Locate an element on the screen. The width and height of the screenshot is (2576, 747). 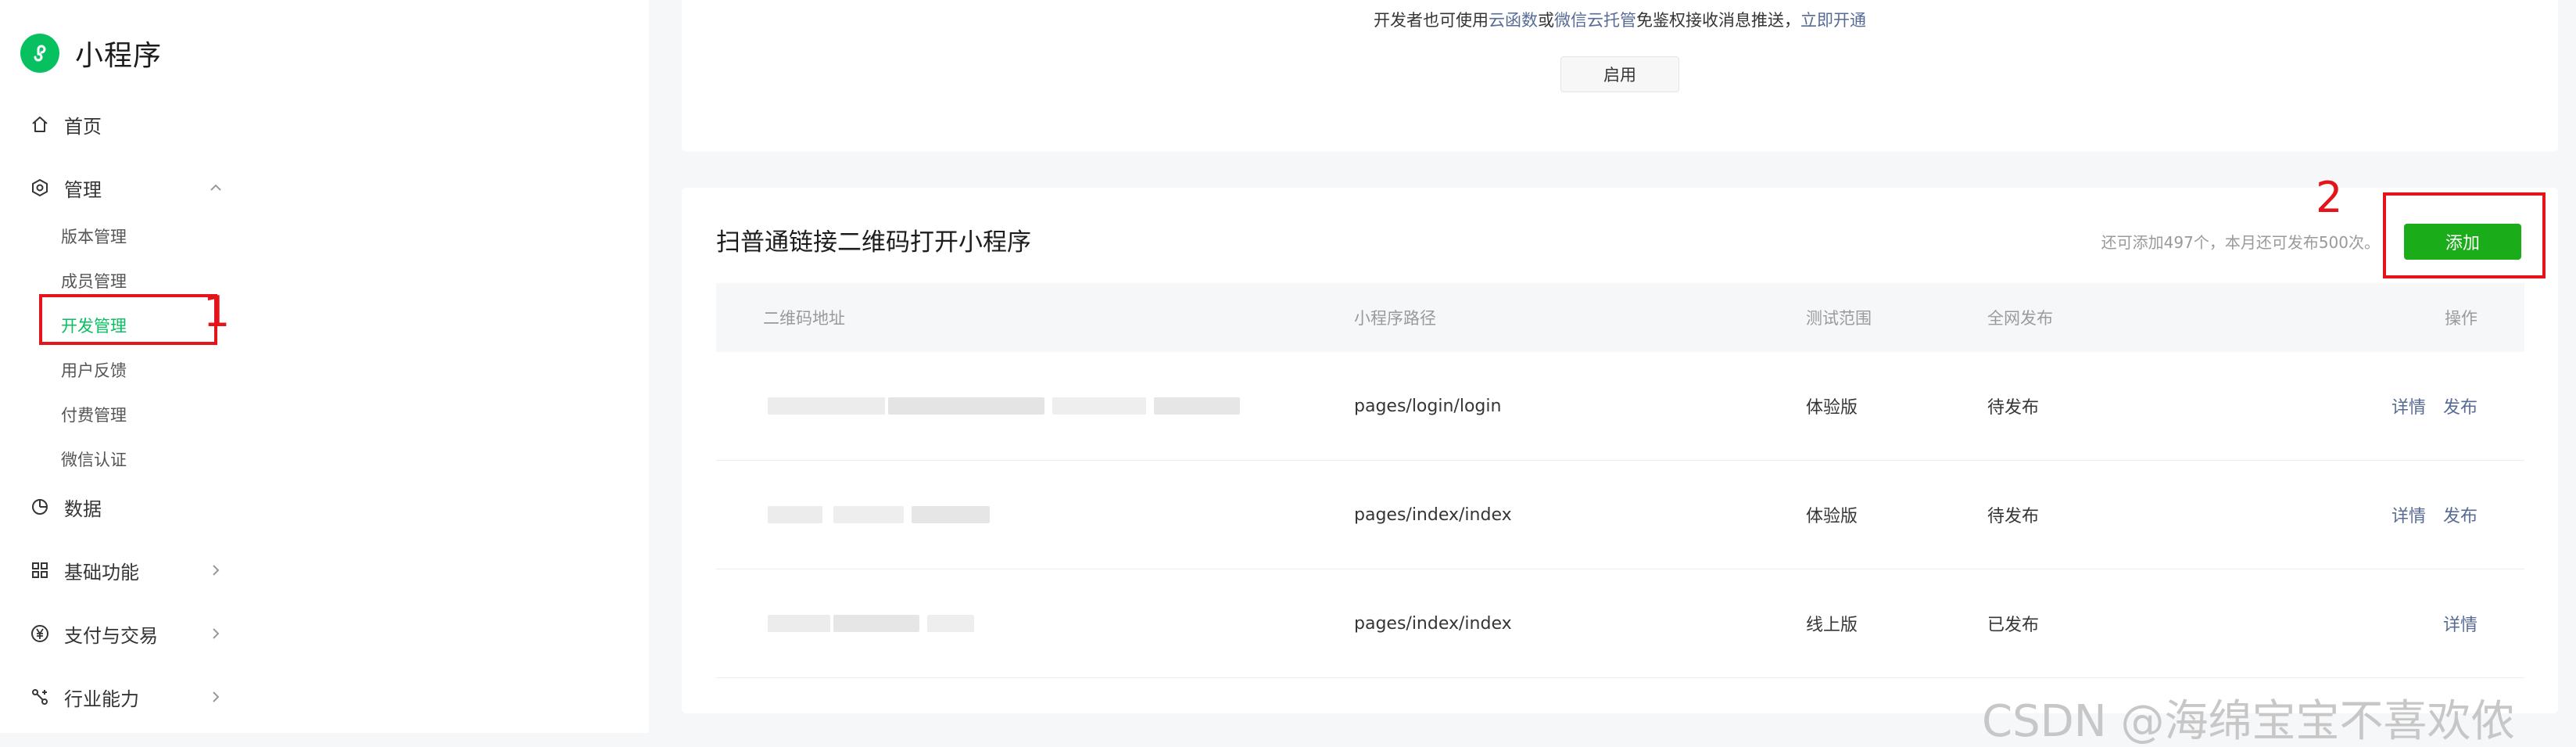
dev-notice: 开发者也可使用云函数或微信云托管免鉴权接收消息推送，立即开通 is located at coordinates (1620, 19).